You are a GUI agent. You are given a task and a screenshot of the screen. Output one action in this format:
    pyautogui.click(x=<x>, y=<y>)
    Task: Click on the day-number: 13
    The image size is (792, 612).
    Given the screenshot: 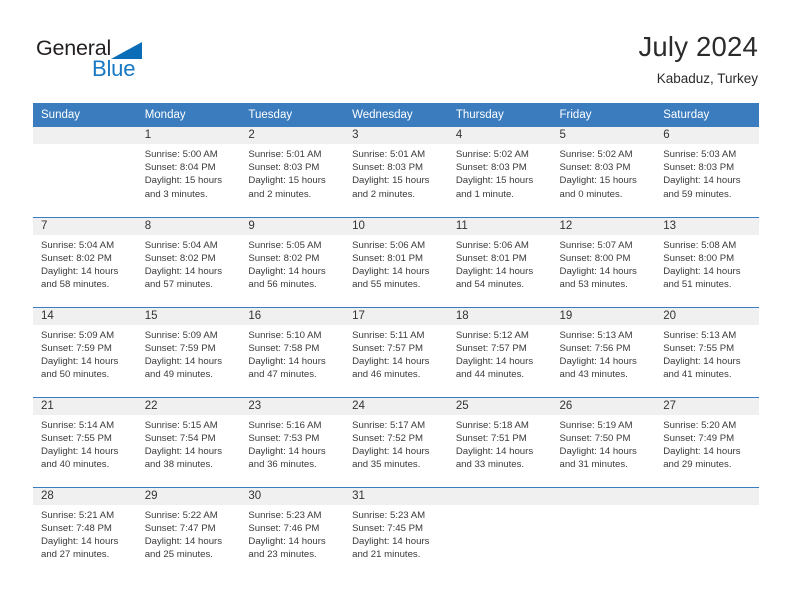 What is the action you would take?
    pyautogui.click(x=707, y=226)
    